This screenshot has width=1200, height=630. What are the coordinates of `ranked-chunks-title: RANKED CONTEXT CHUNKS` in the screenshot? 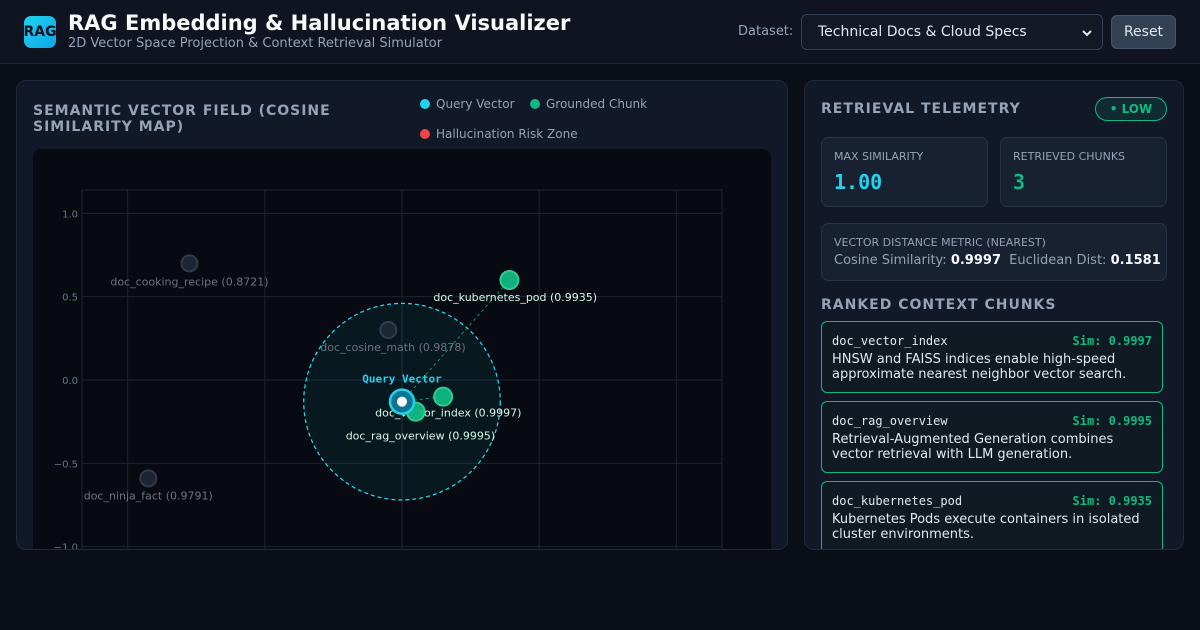 It's located at (939, 305).